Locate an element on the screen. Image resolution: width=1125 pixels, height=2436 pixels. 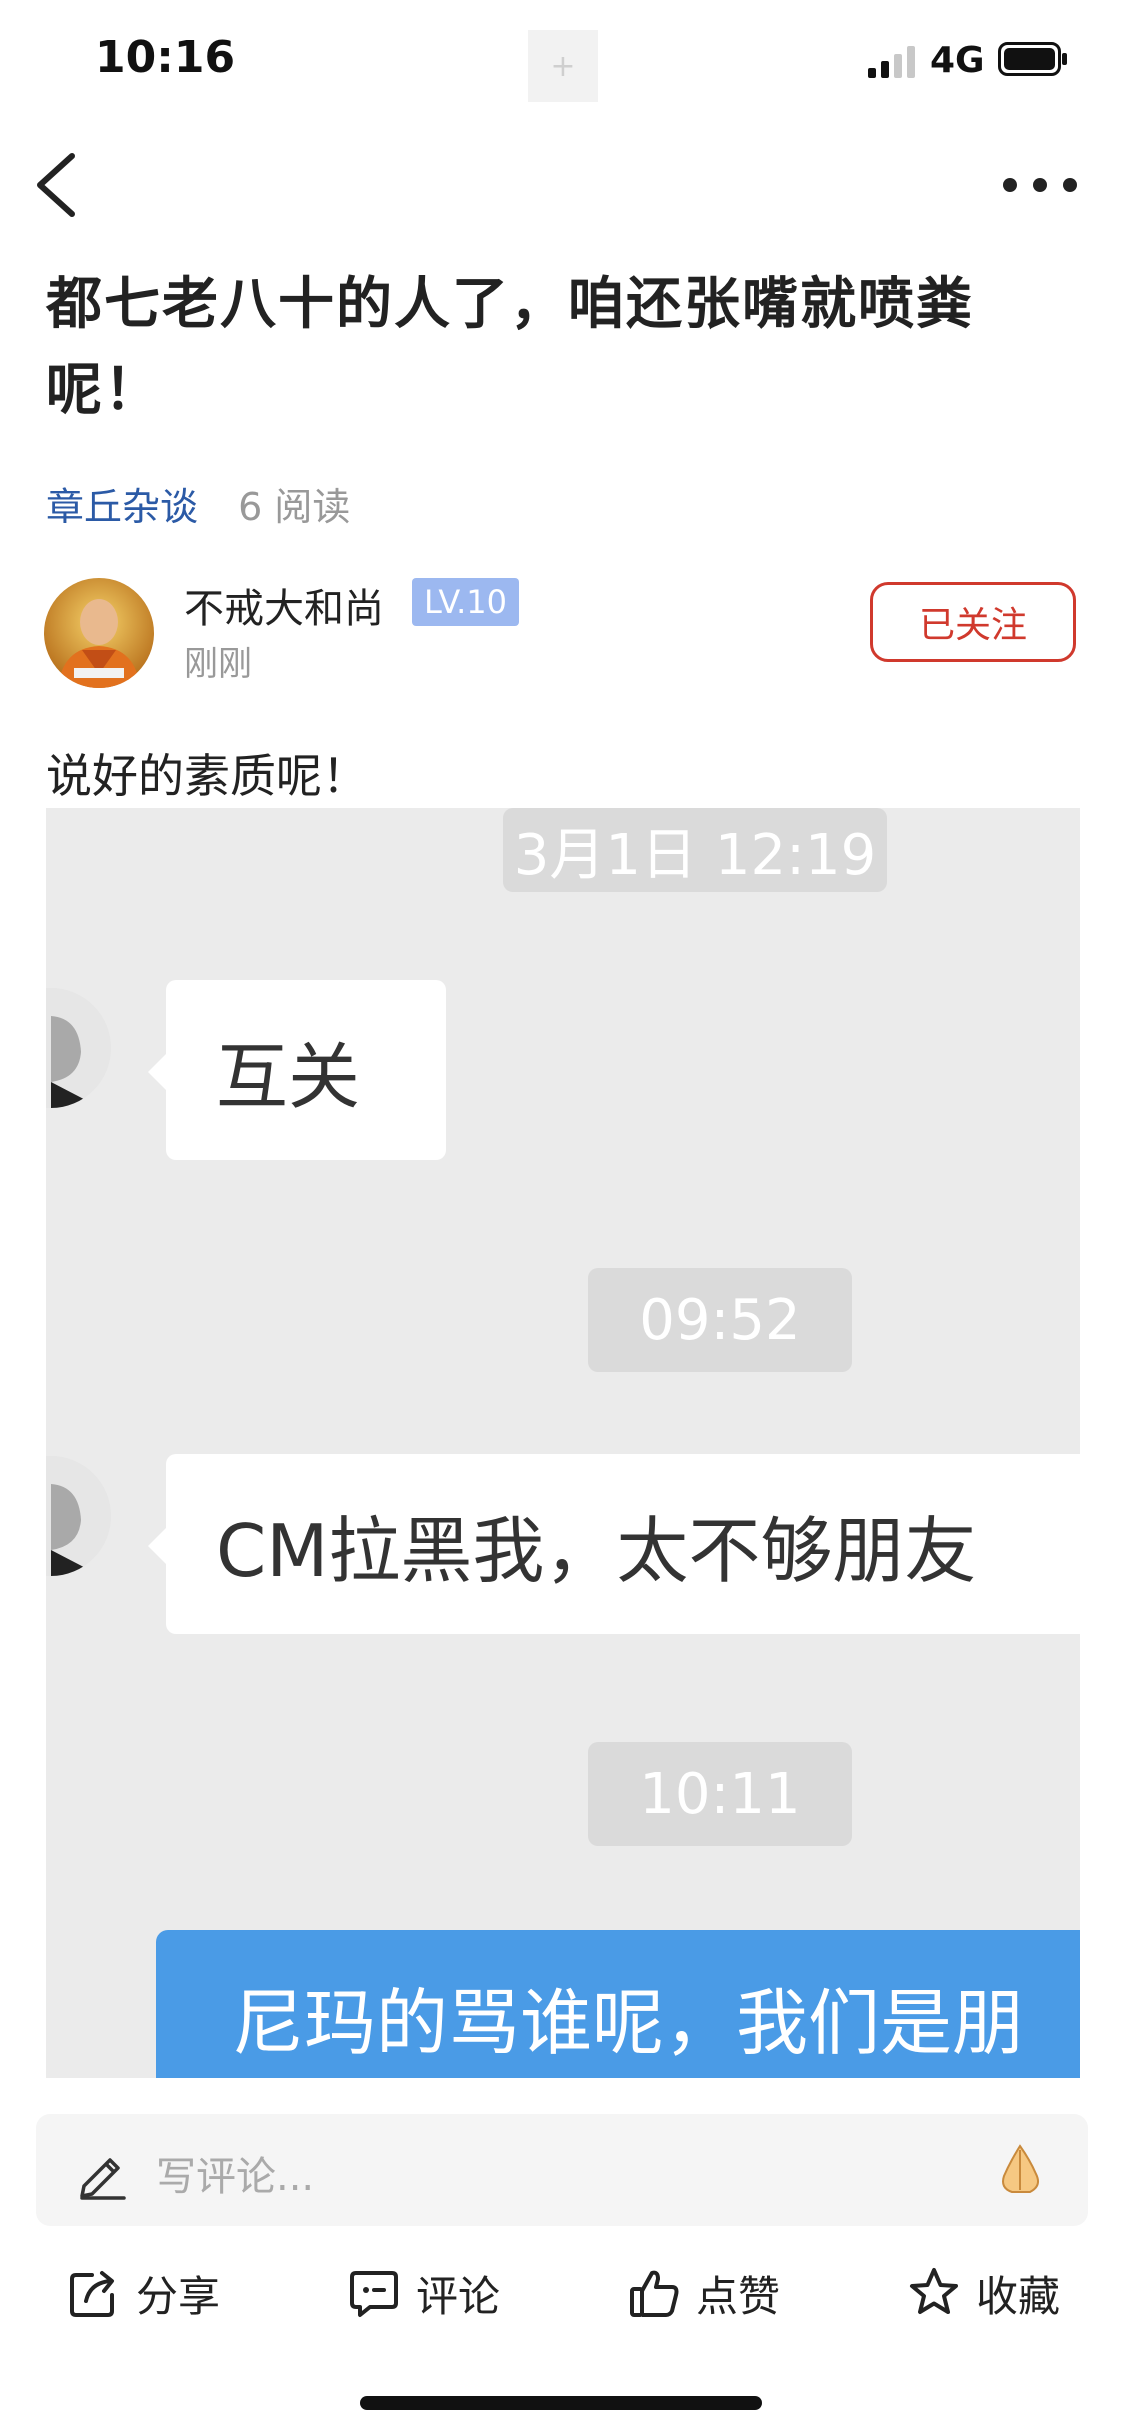
home-indicator is located at coordinates (561, 2403).